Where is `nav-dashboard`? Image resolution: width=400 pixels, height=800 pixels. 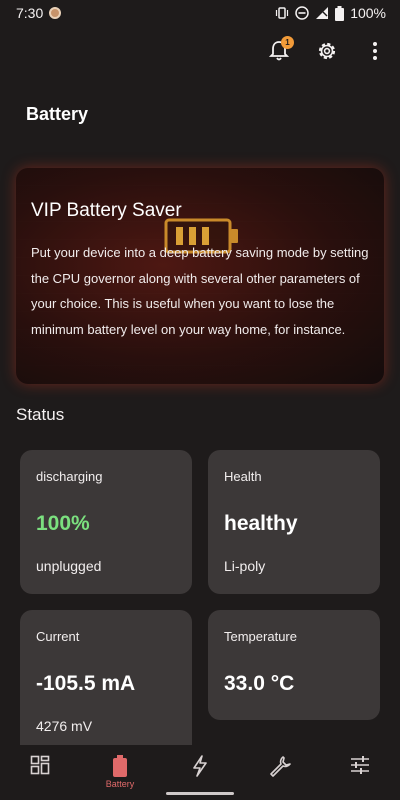
nav-dashboard is located at coordinates (40, 765).